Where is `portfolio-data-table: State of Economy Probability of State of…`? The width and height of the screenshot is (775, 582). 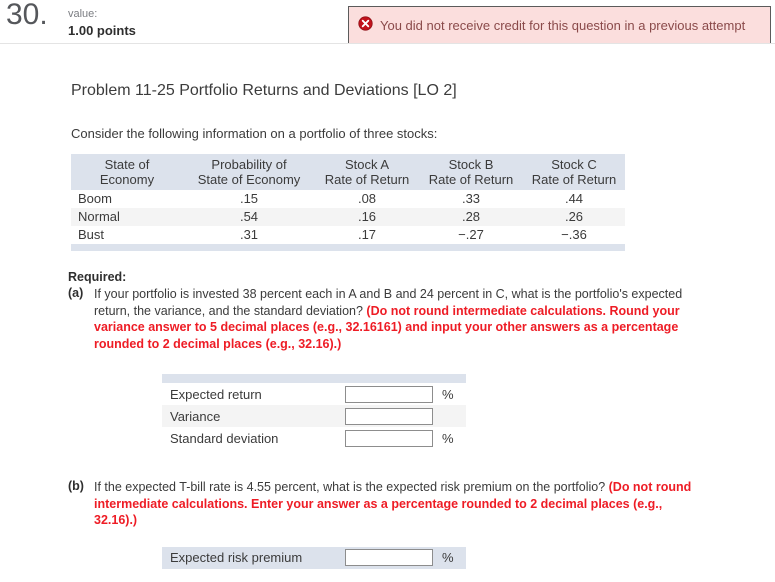
portfolio-data-table: State of Economy Probability of State of… is located at coordinates (348, 202).